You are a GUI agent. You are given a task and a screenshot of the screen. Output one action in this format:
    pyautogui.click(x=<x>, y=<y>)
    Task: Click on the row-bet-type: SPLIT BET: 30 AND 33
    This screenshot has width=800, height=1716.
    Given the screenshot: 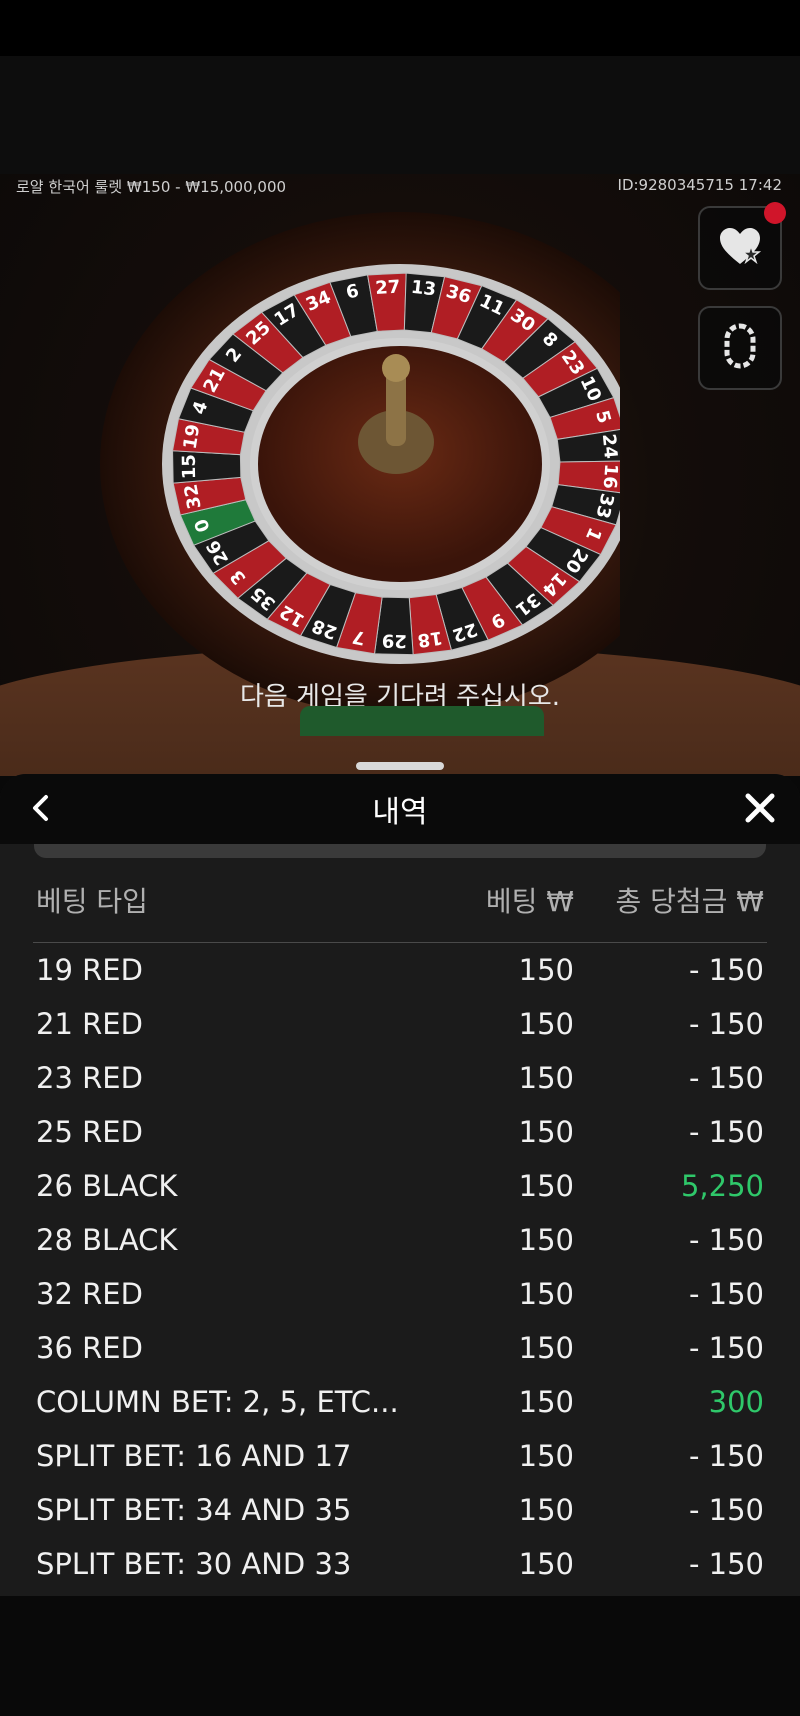 What is the action you would take?
    pyautogui.click(x=194, y=1564)
    